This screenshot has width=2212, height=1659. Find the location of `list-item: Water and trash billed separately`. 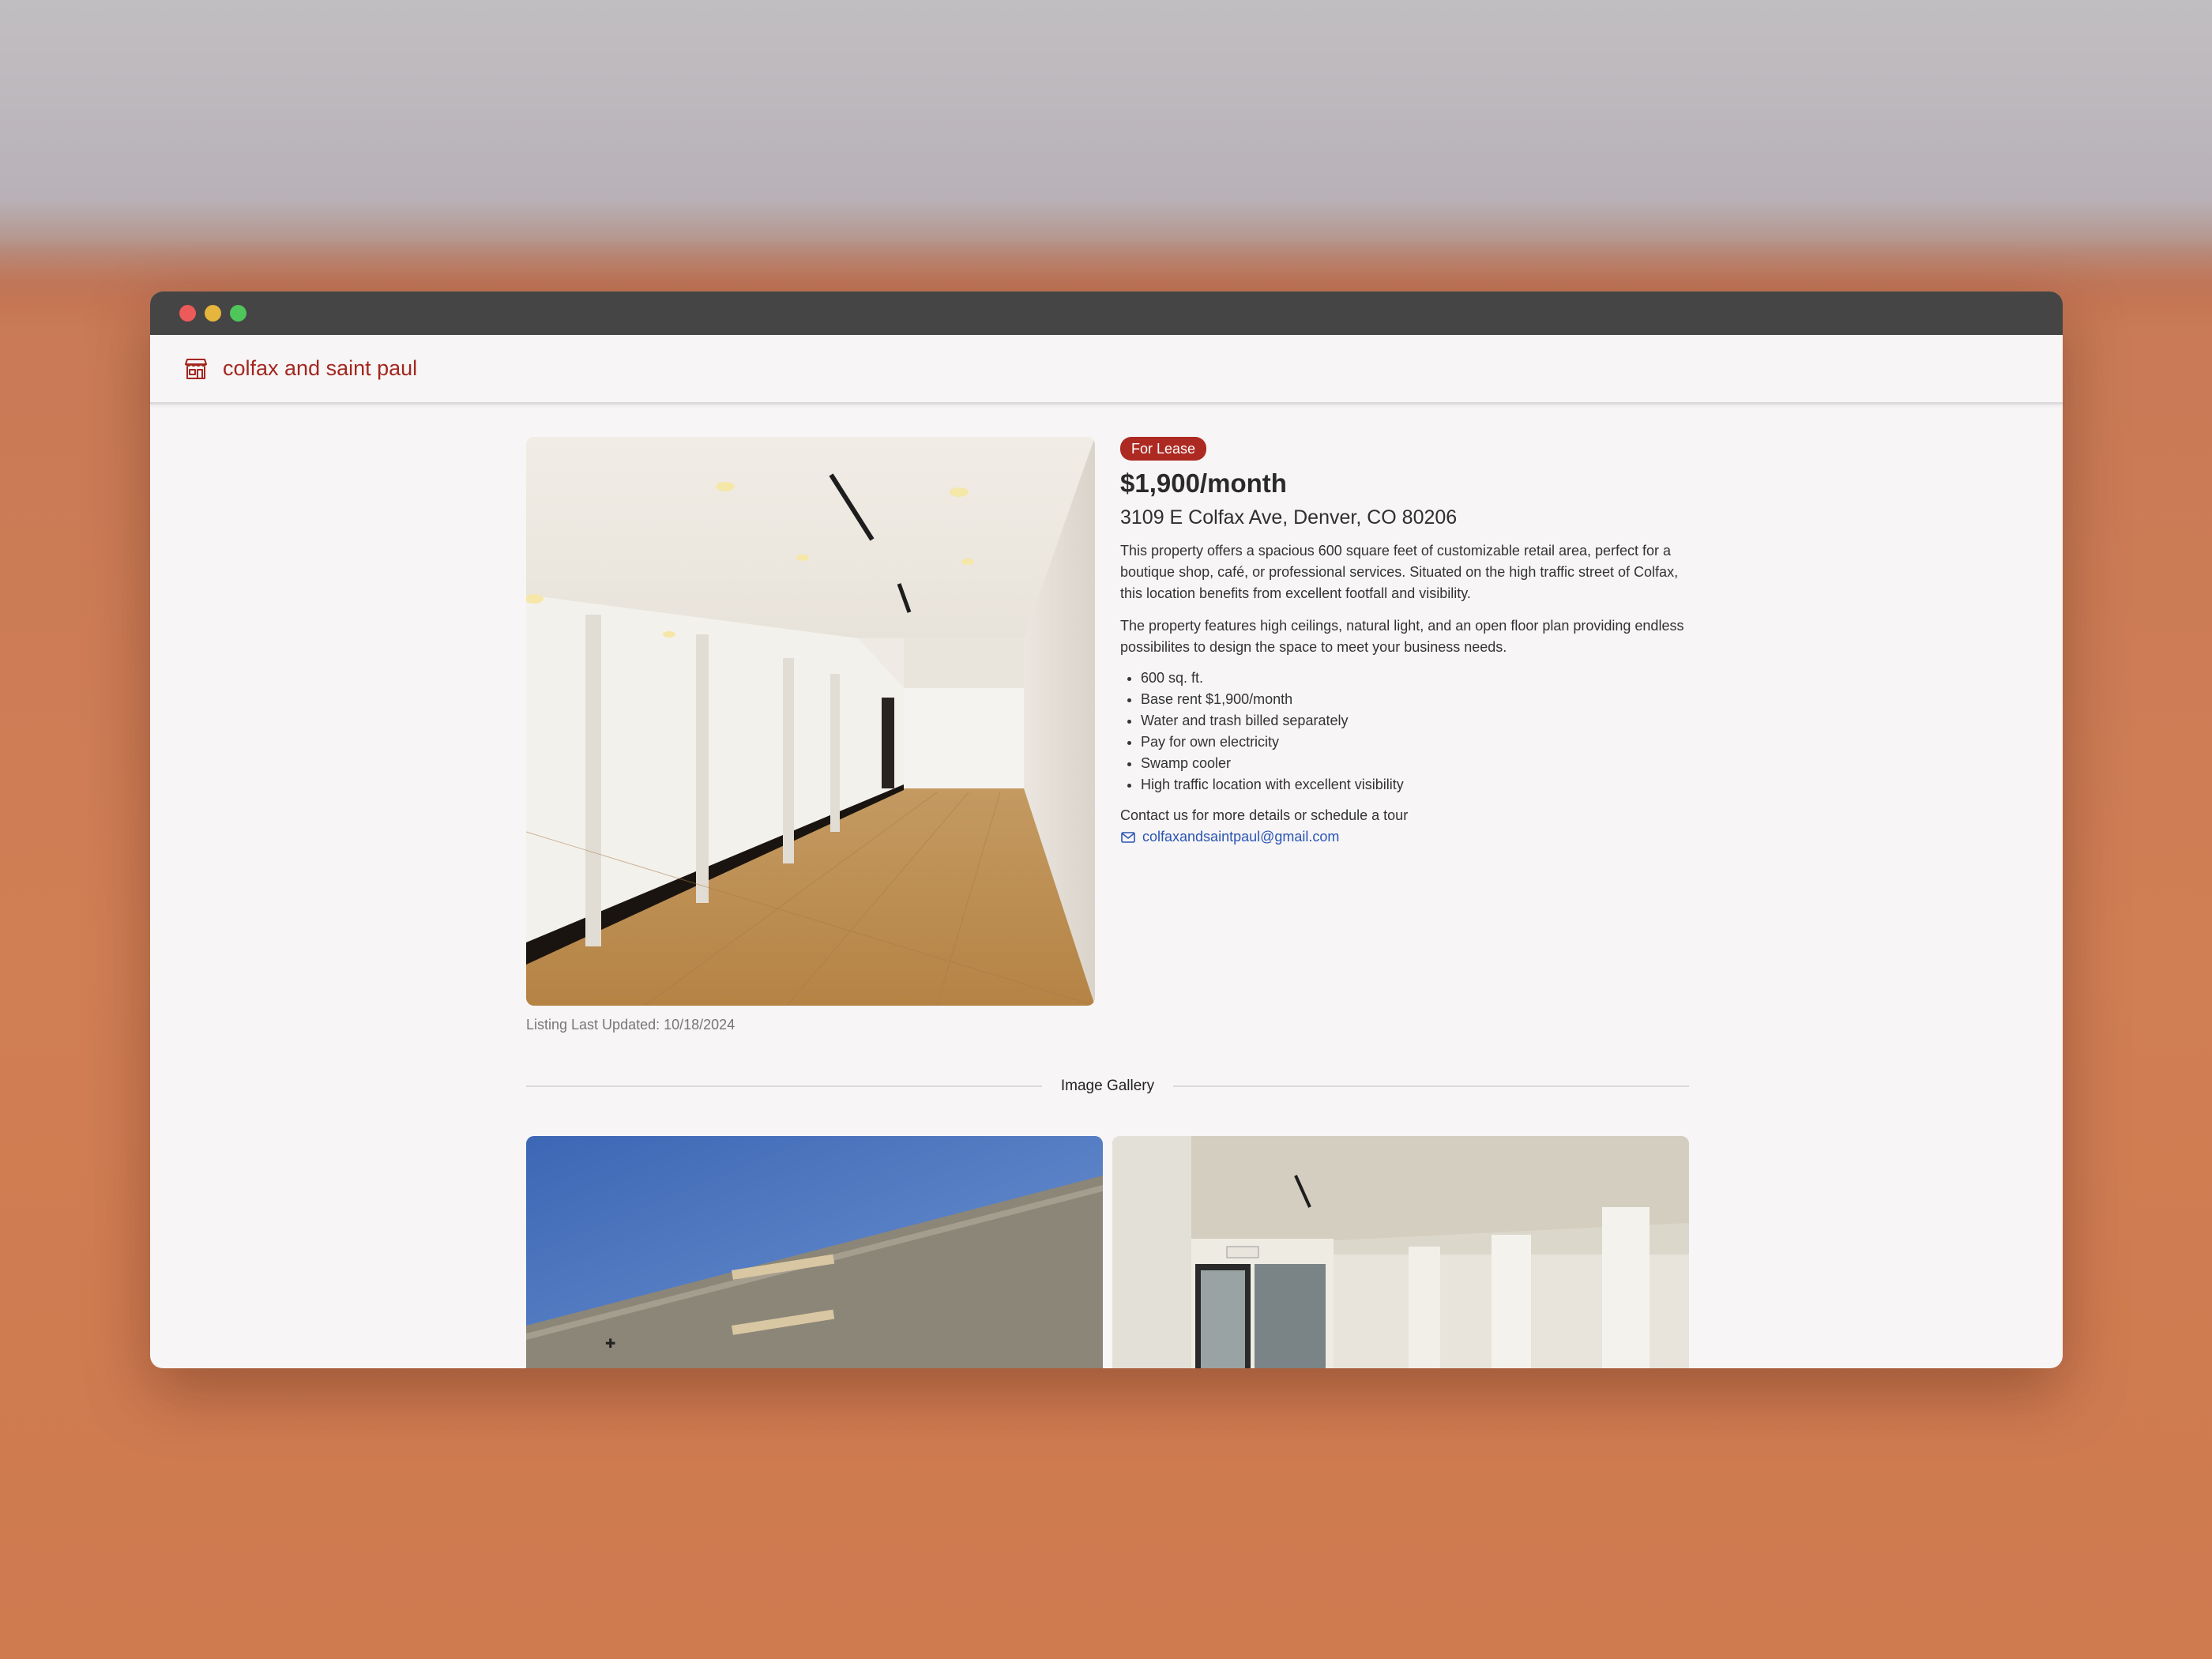

list-item: Water and trash billed separately is located at coordinates (1415, 721).